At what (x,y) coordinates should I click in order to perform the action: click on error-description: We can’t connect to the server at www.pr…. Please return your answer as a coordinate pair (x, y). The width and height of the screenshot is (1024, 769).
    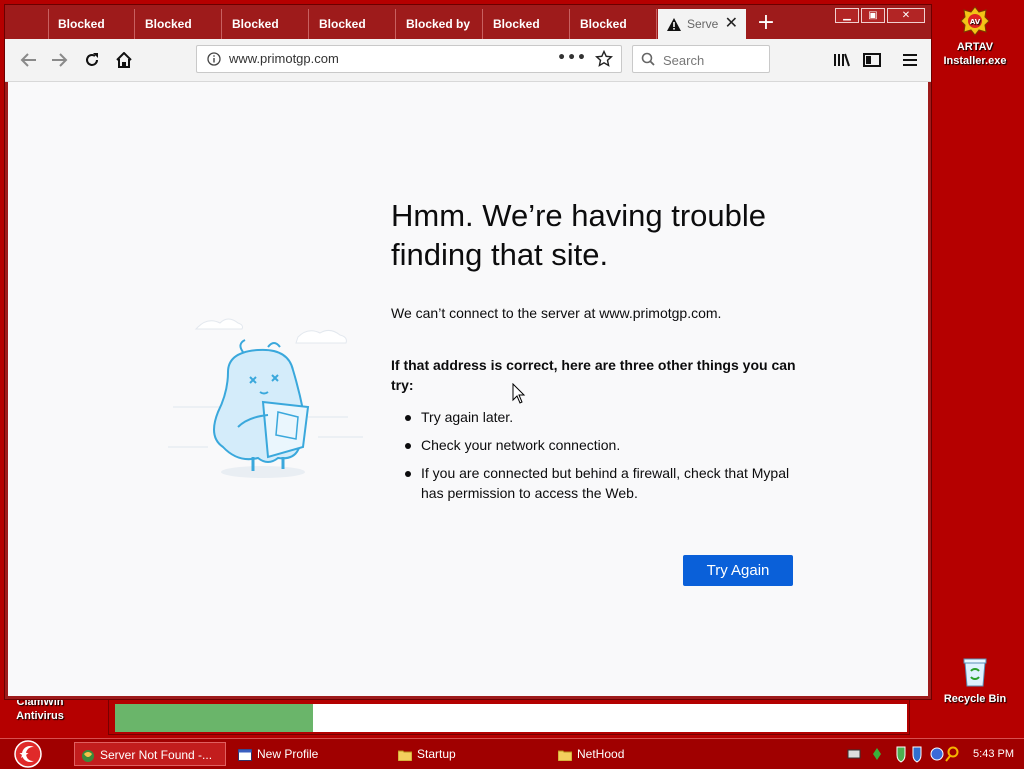
    Looking at the image, I should click on (556, 313).